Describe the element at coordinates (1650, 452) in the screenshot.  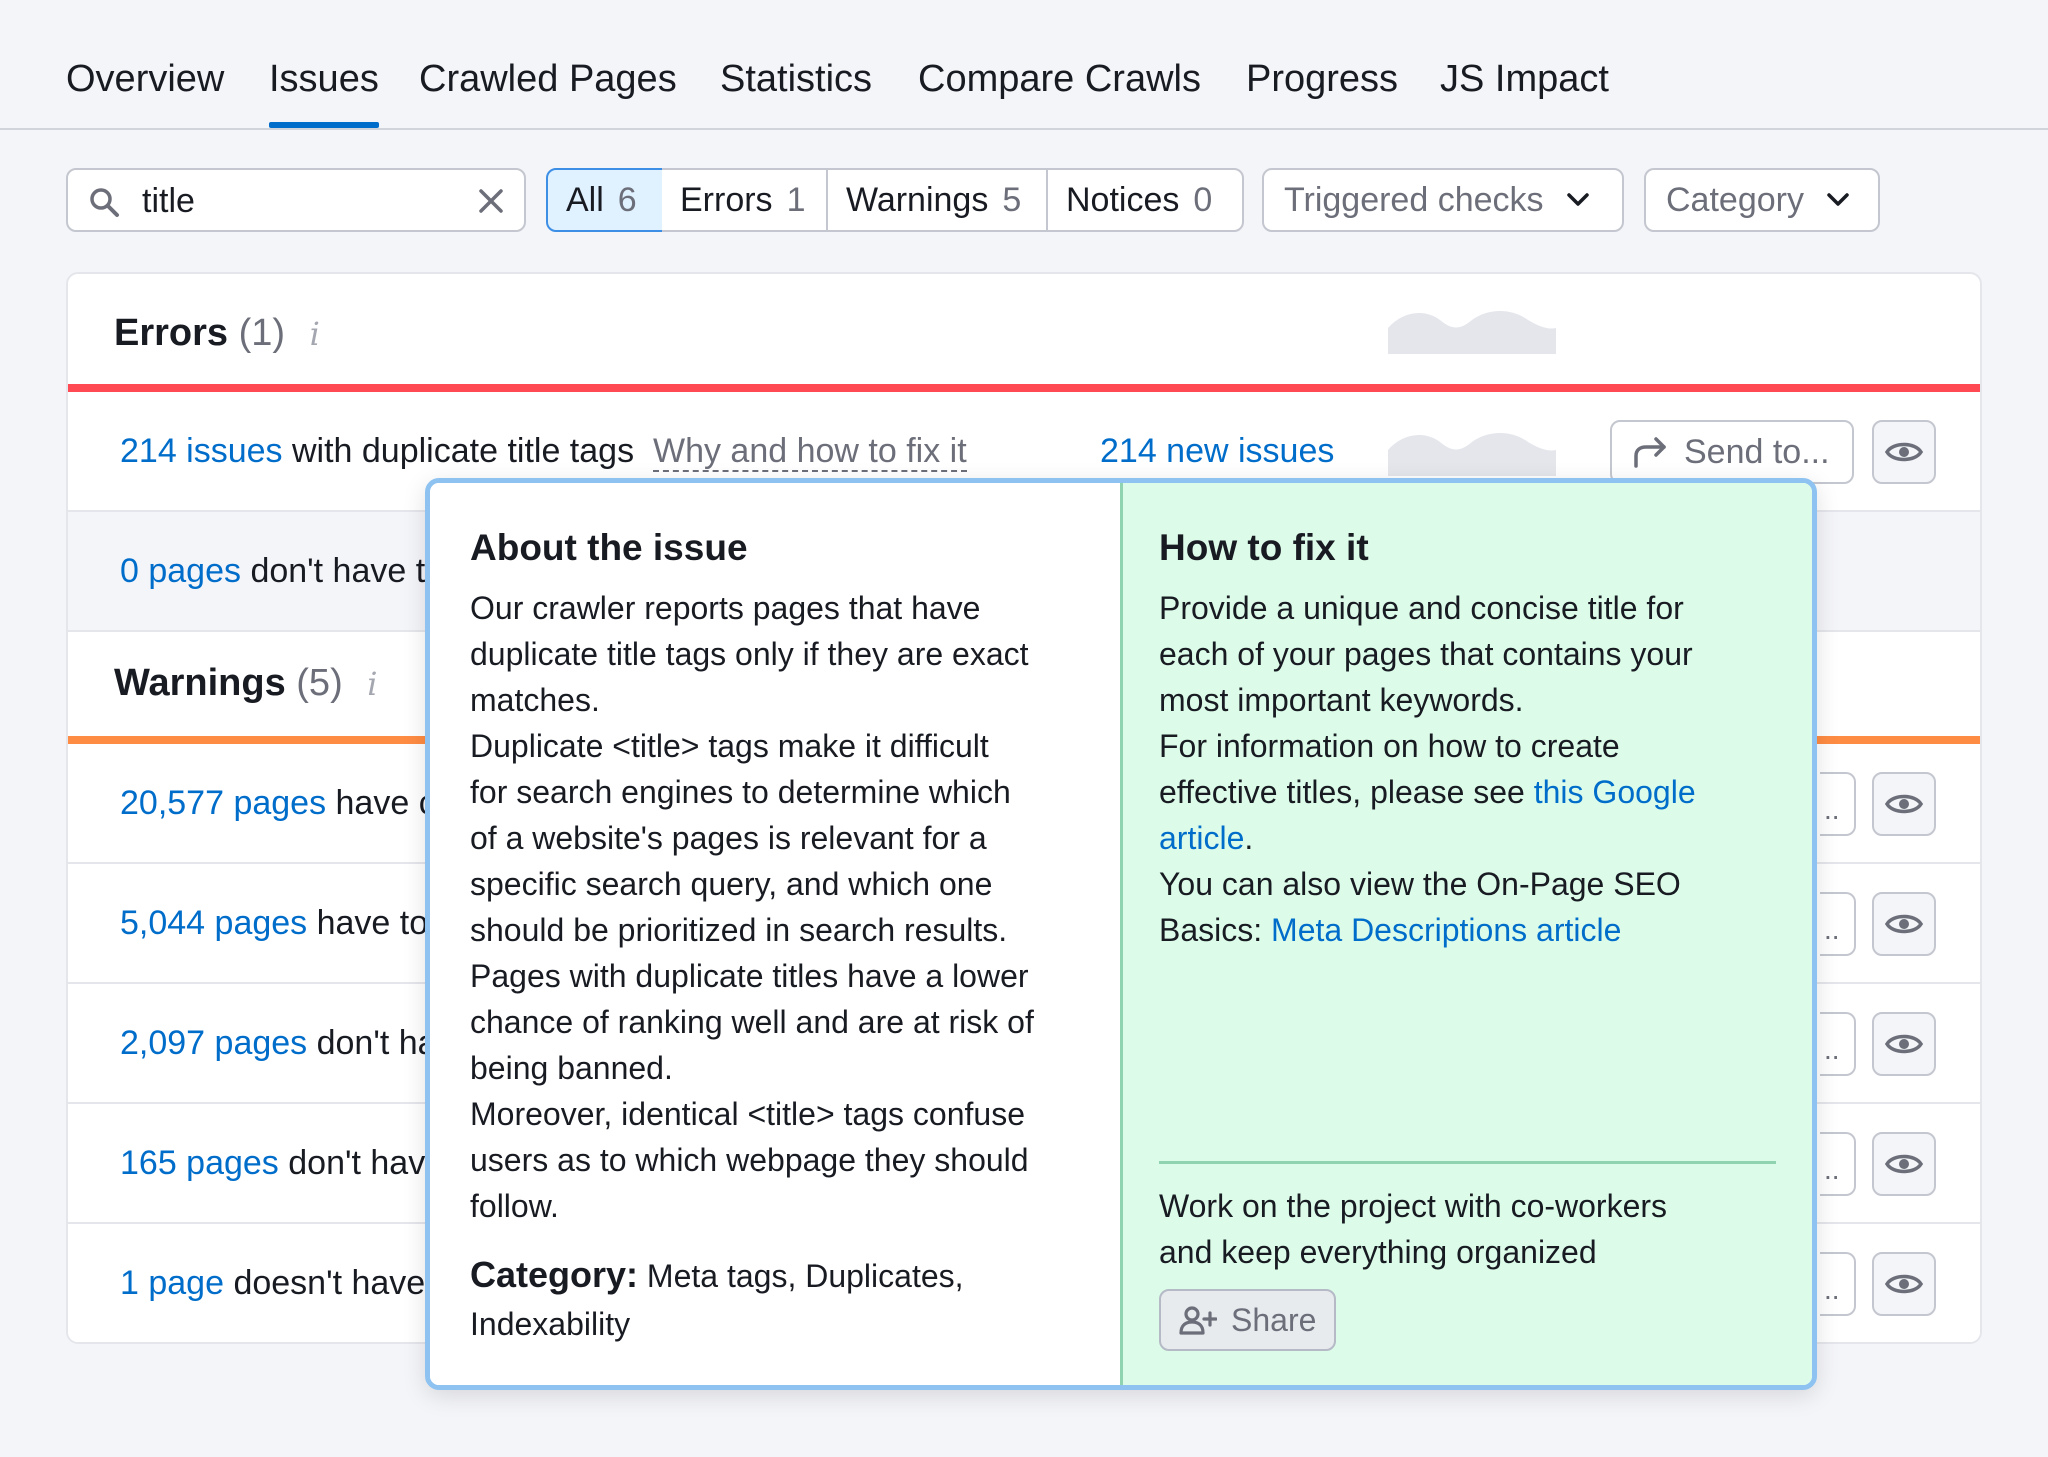
I see `share-arrow-icon` at that location.